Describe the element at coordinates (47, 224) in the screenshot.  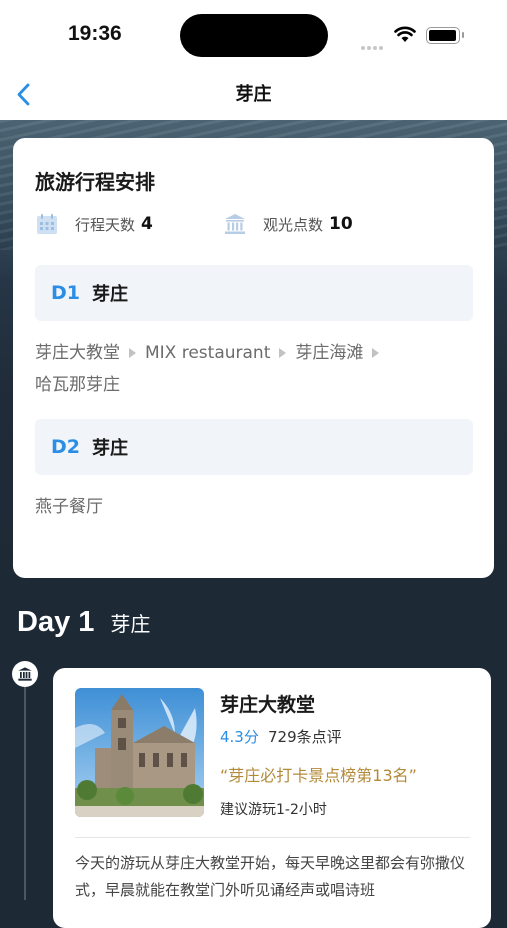
I see `calendar-icon` at that location.